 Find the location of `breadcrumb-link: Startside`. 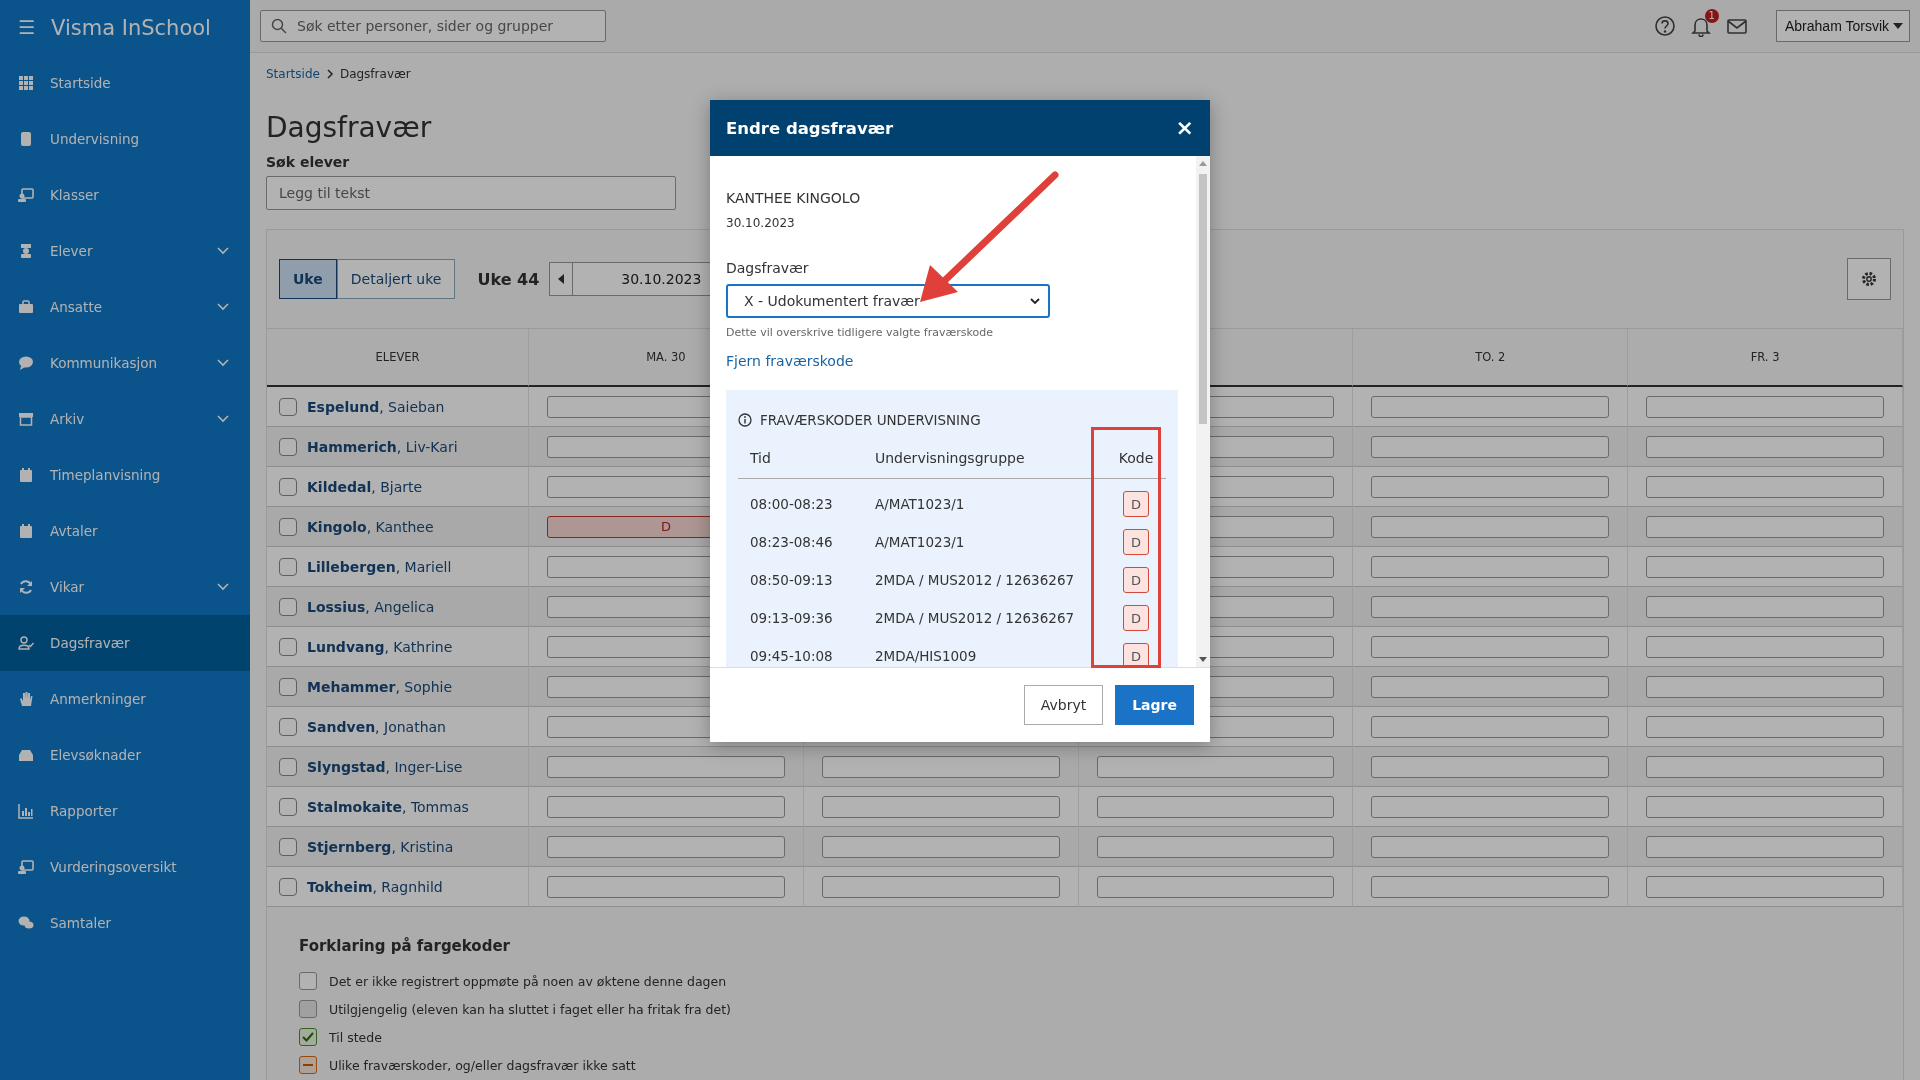

breadcrumb-link: Startside is located at coordinates (293, 74).